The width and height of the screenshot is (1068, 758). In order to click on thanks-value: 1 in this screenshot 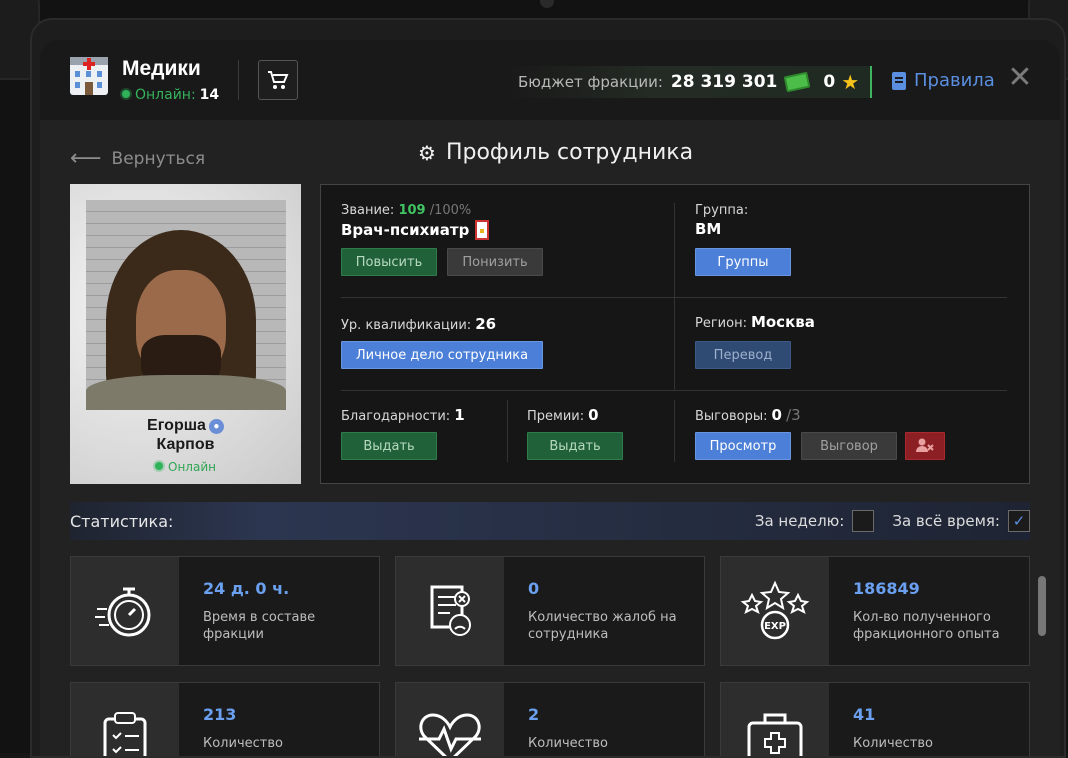, I will do `click(459, 415)`.